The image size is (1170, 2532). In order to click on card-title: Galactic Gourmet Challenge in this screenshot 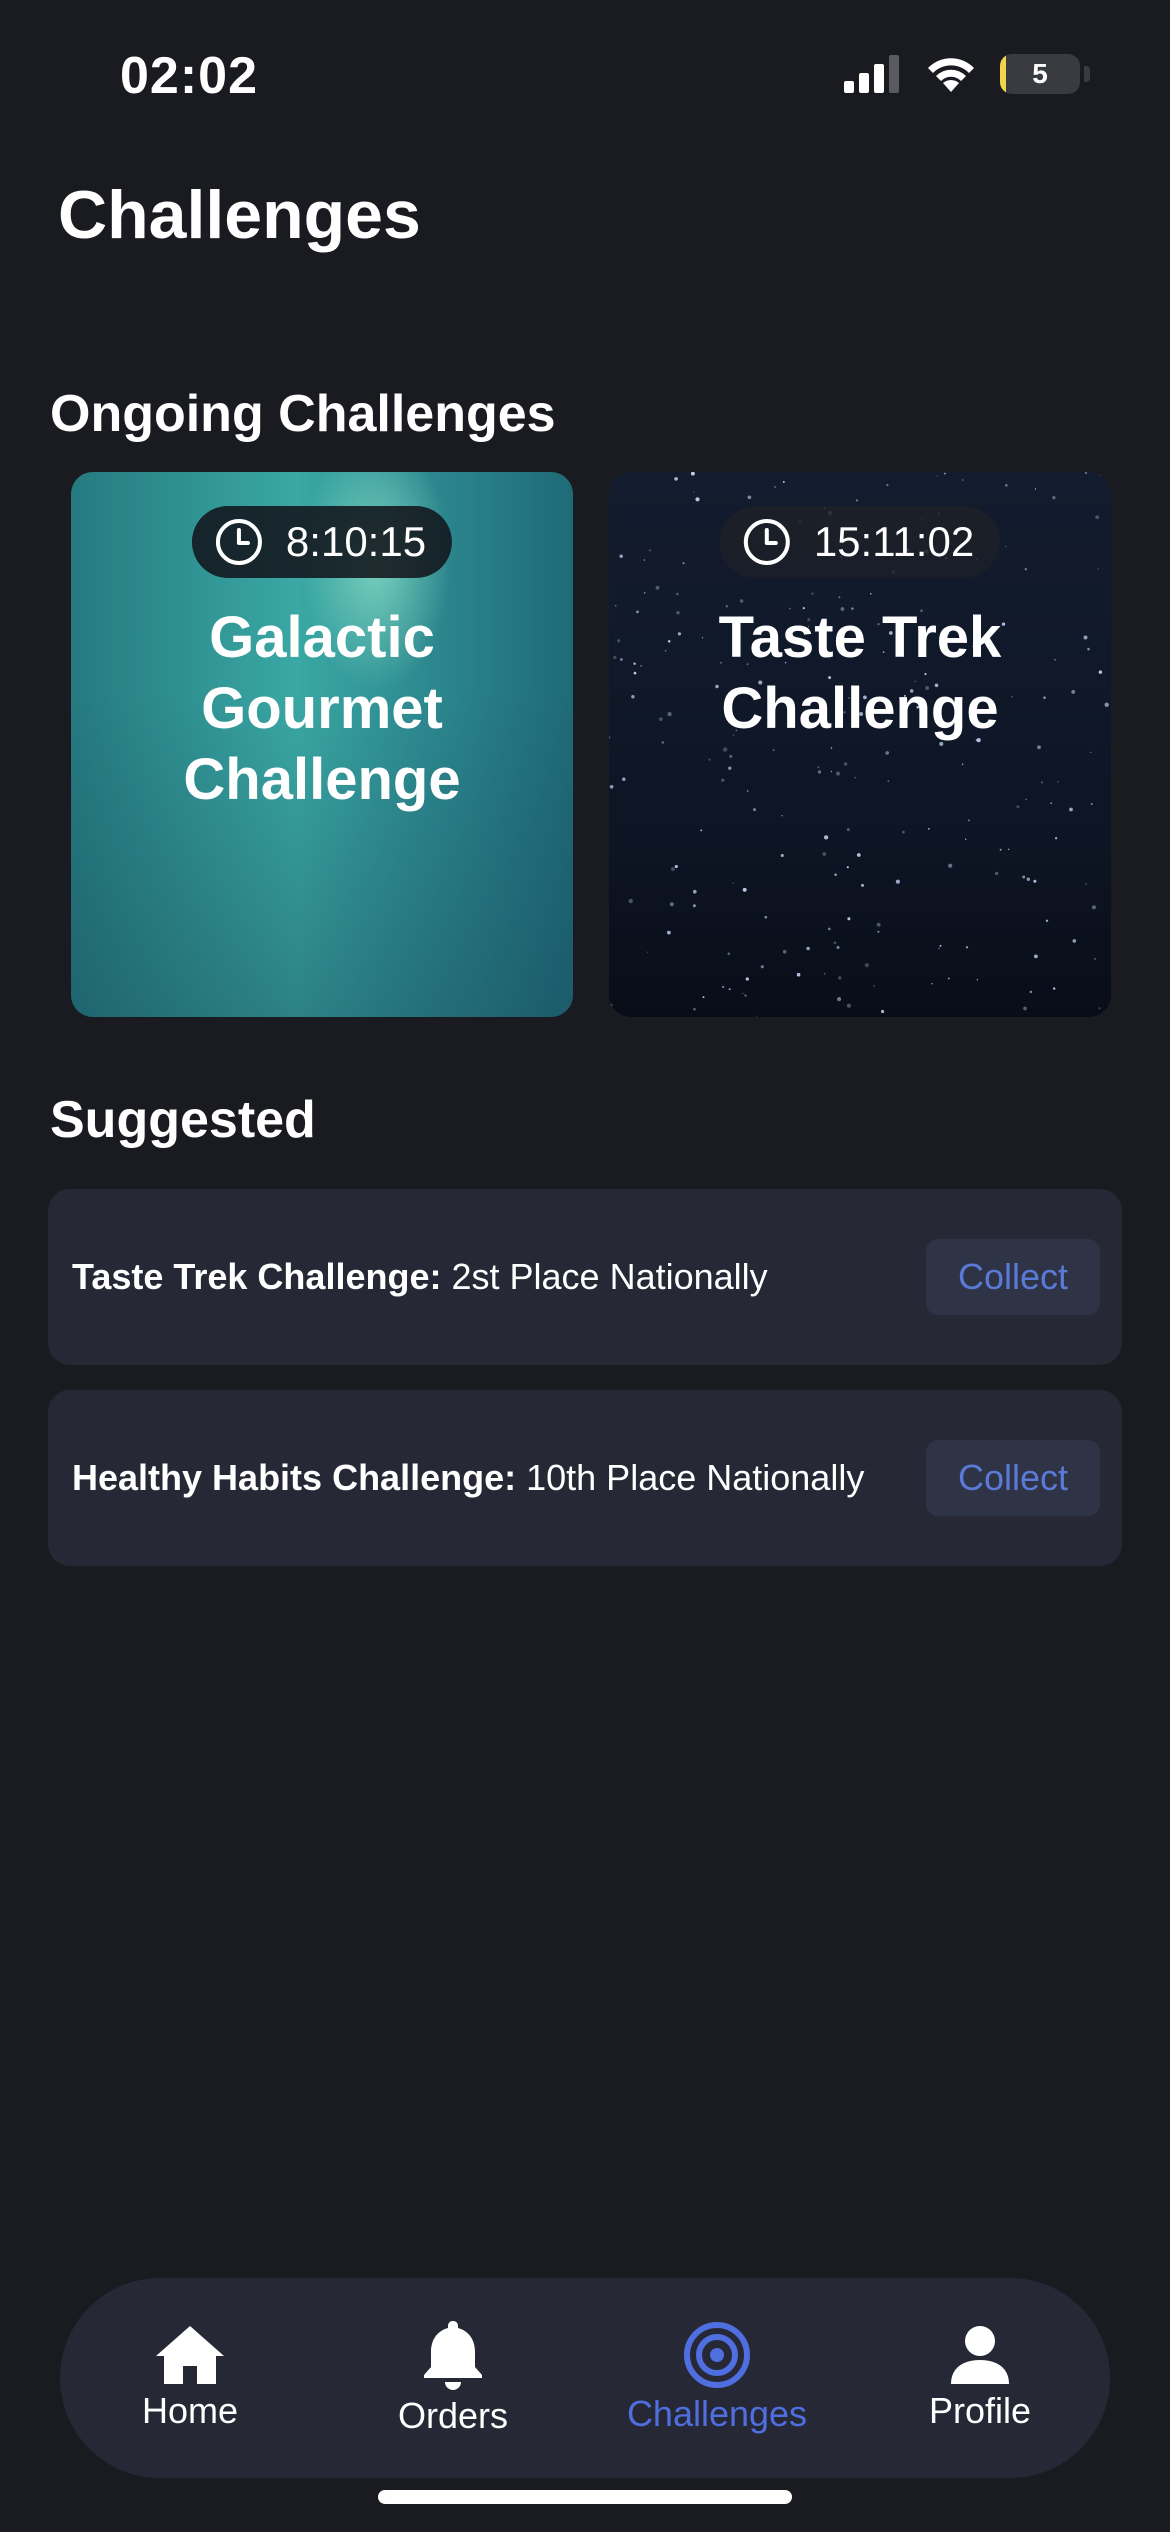, I will do `click(322, 708)`.